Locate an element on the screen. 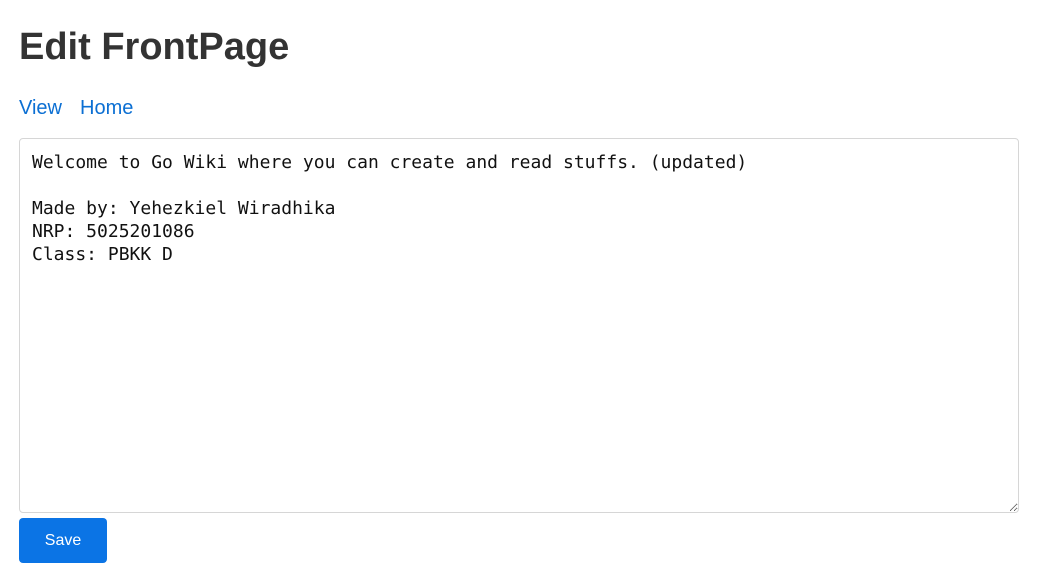 The width and height of the screenshot is (1037, 581). view-link: View is located at coordinates (40, 108).